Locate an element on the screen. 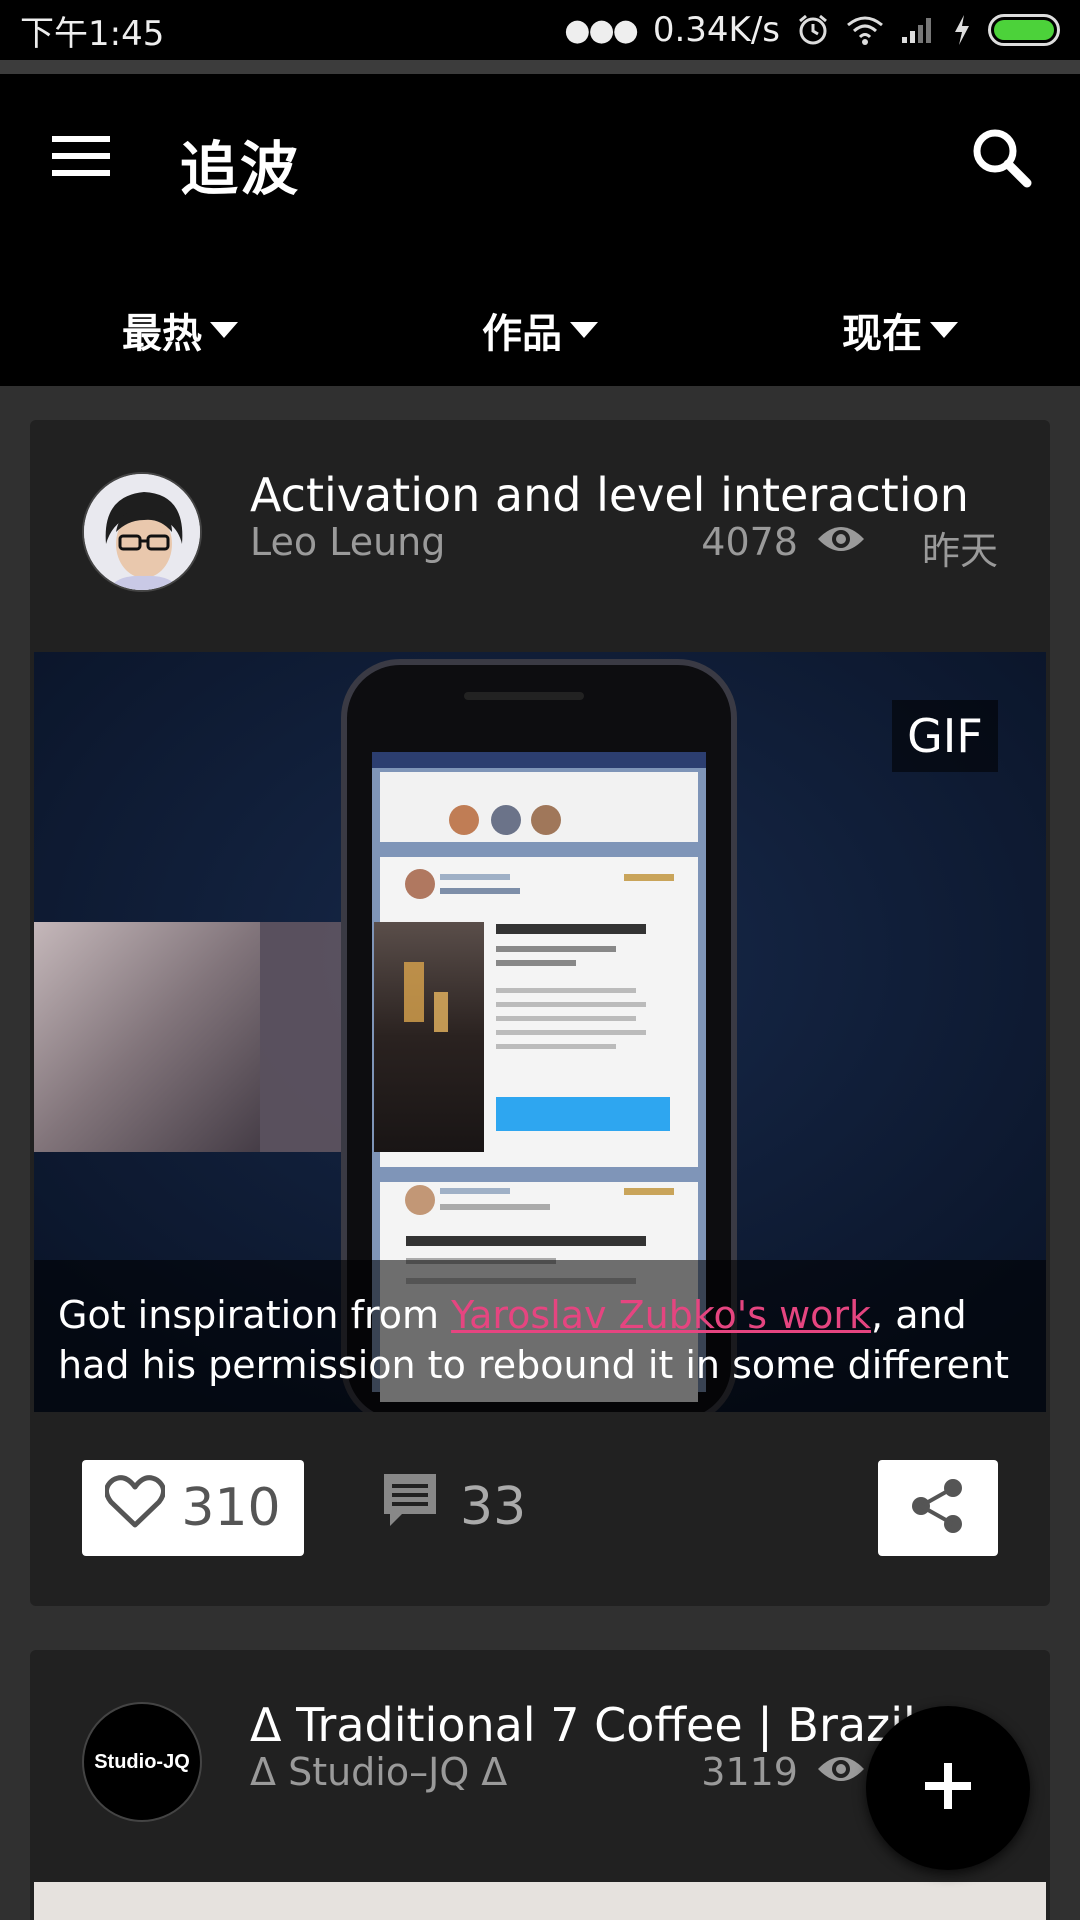  shot-views: 4078 is located at coordinates (783, 542).